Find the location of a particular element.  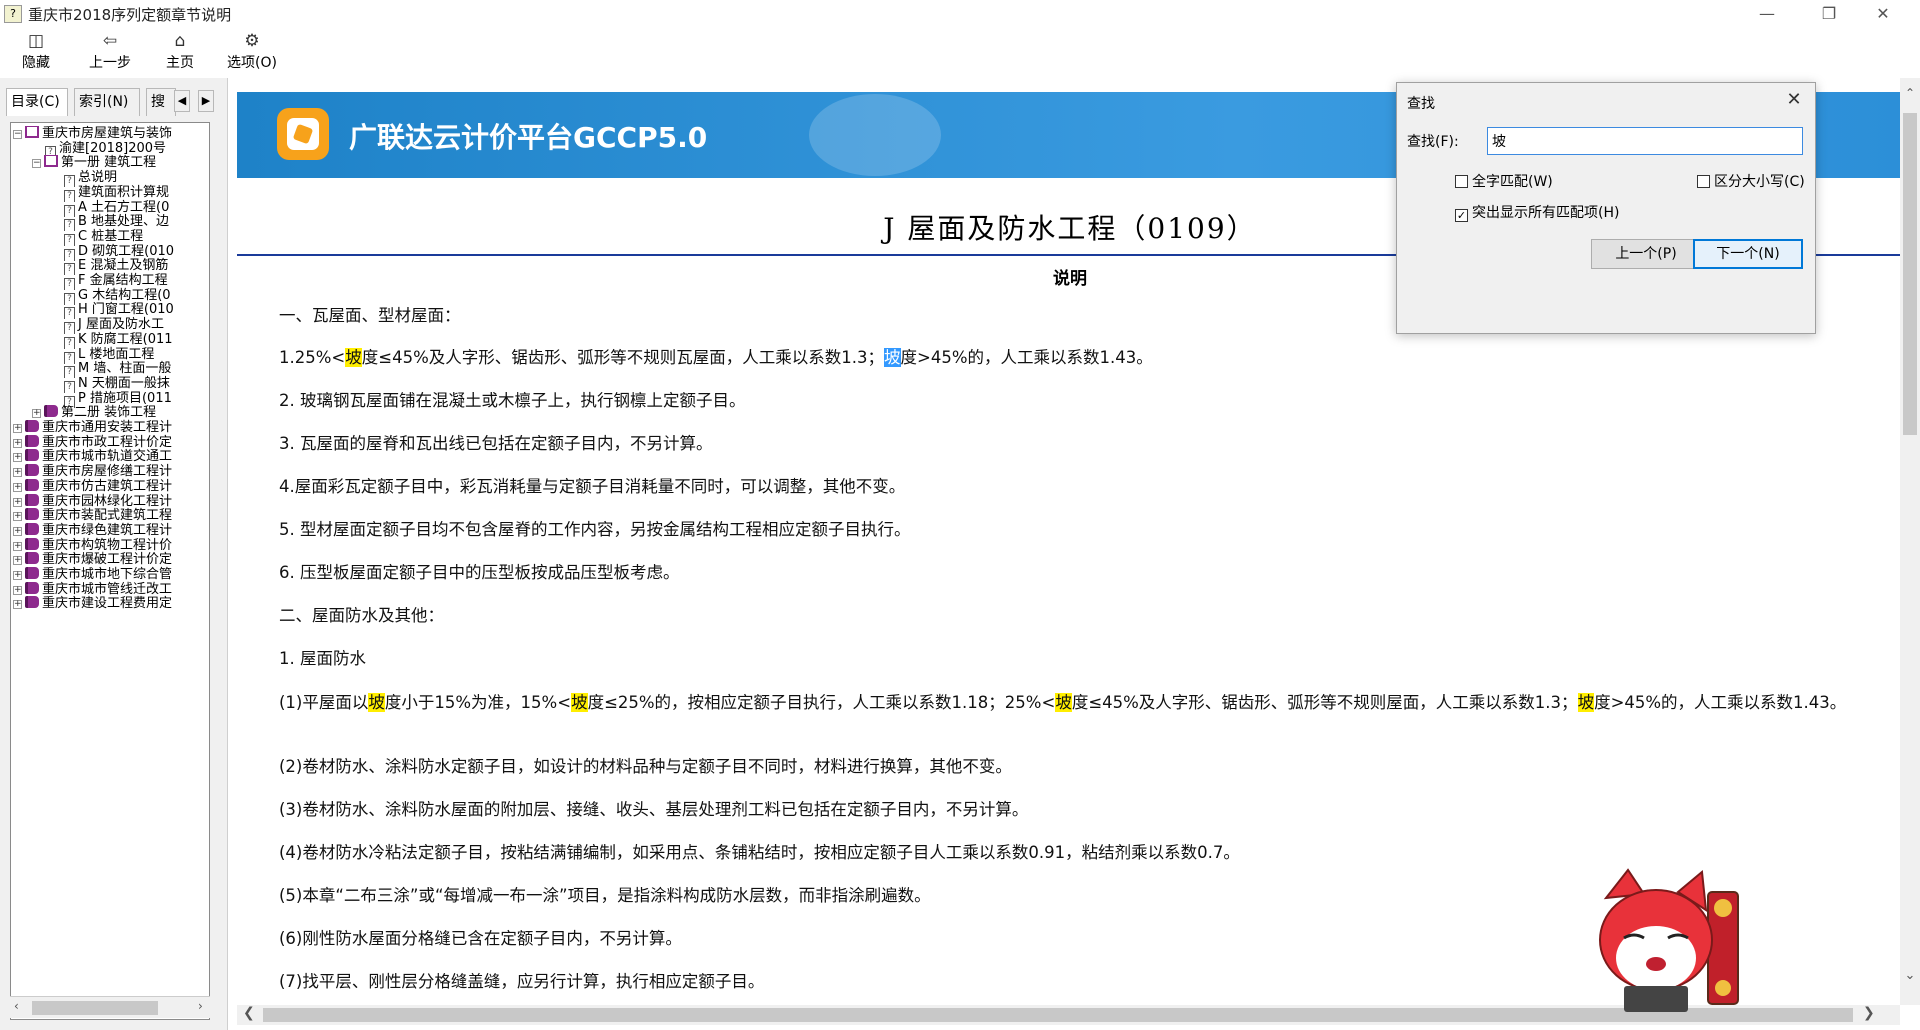

tree-horizontal-scrollbar: ‹ › is located at coordinates (110, 1007).